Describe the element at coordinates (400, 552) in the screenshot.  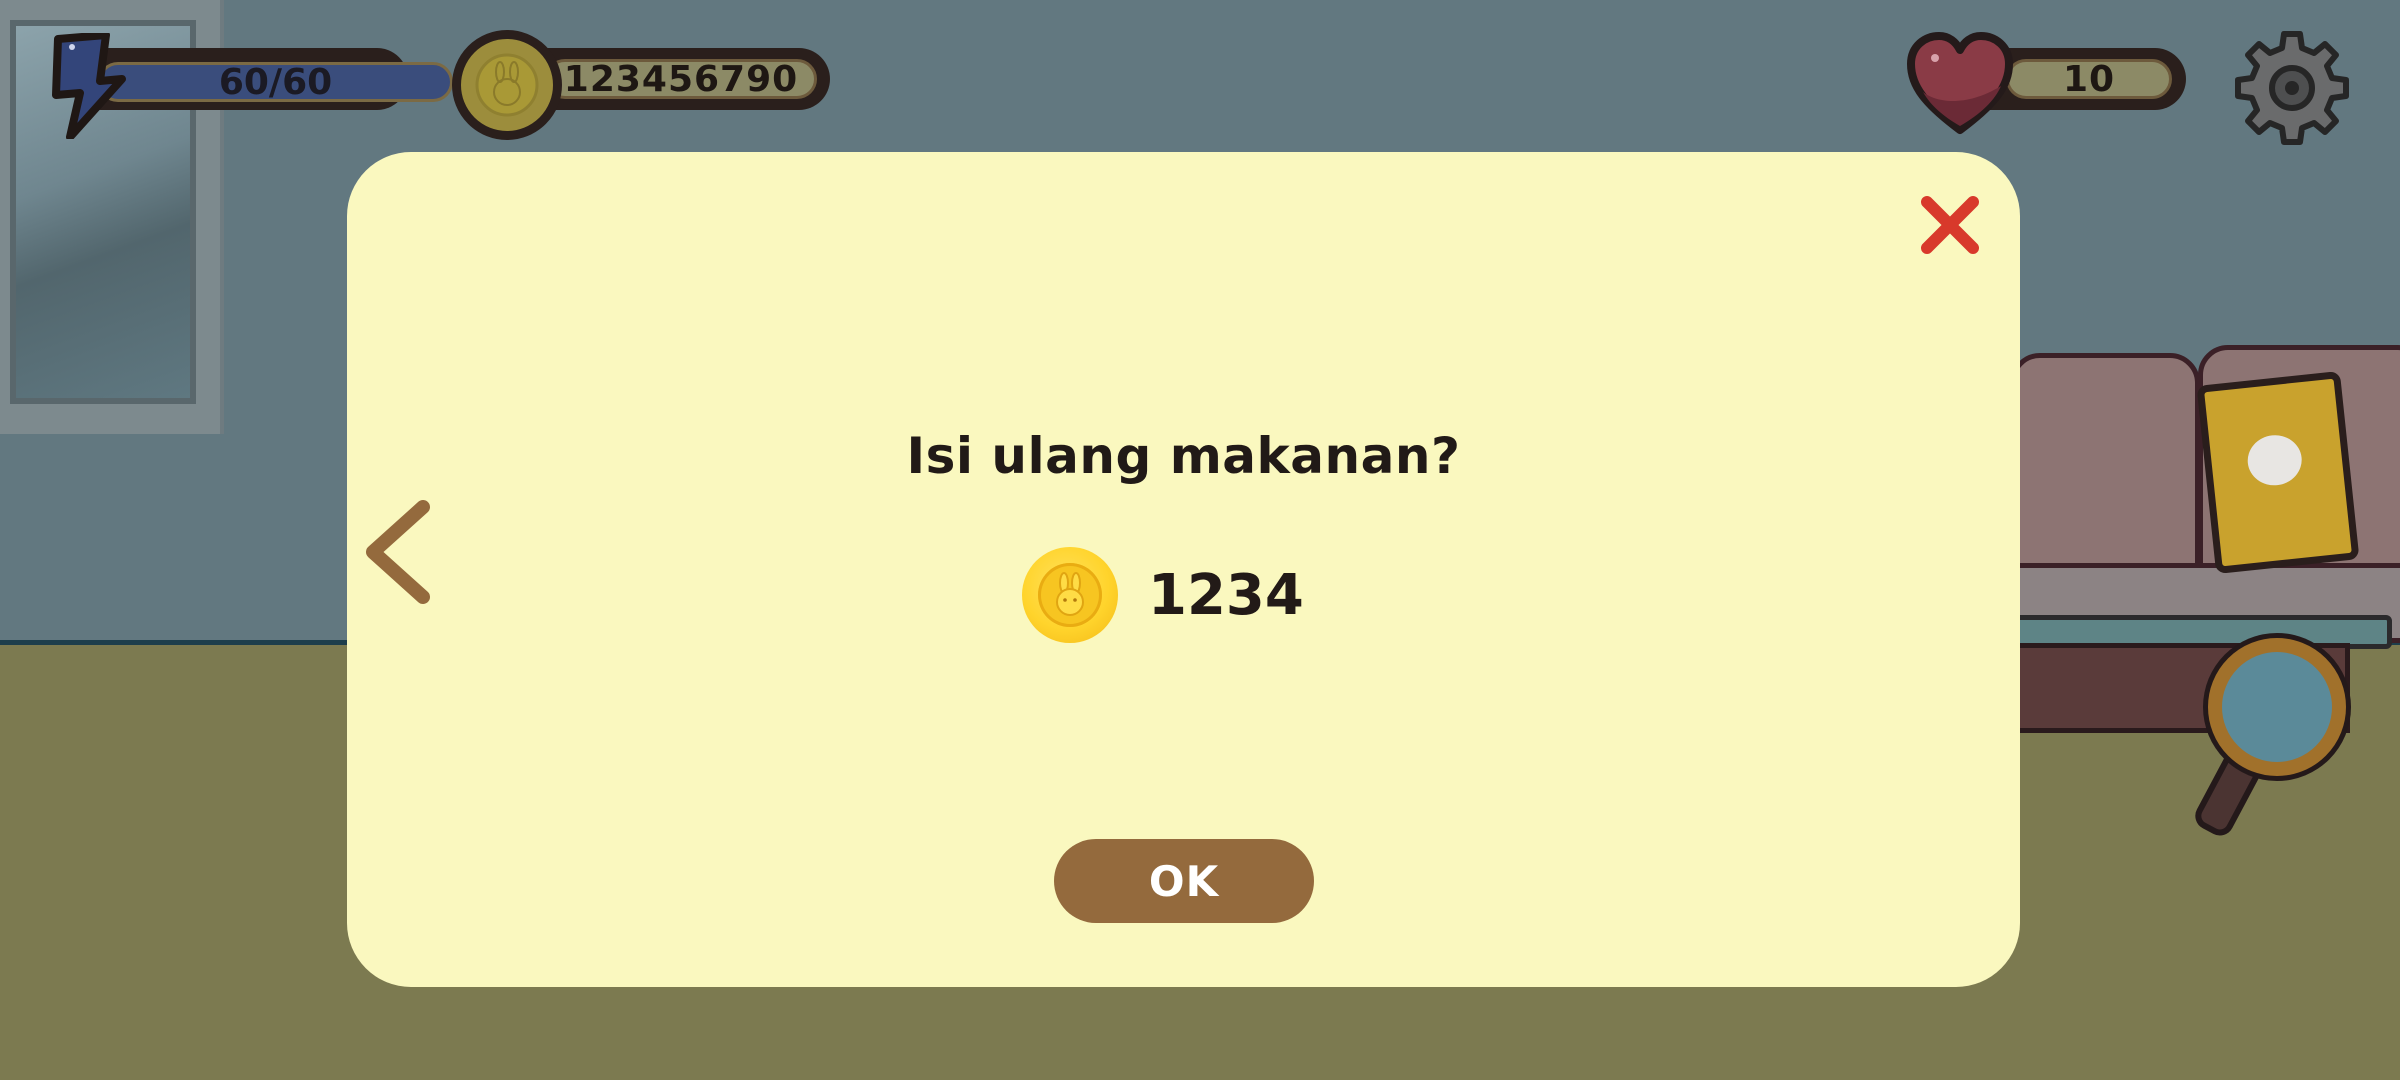
I see `chevron-left-icon` at that location.